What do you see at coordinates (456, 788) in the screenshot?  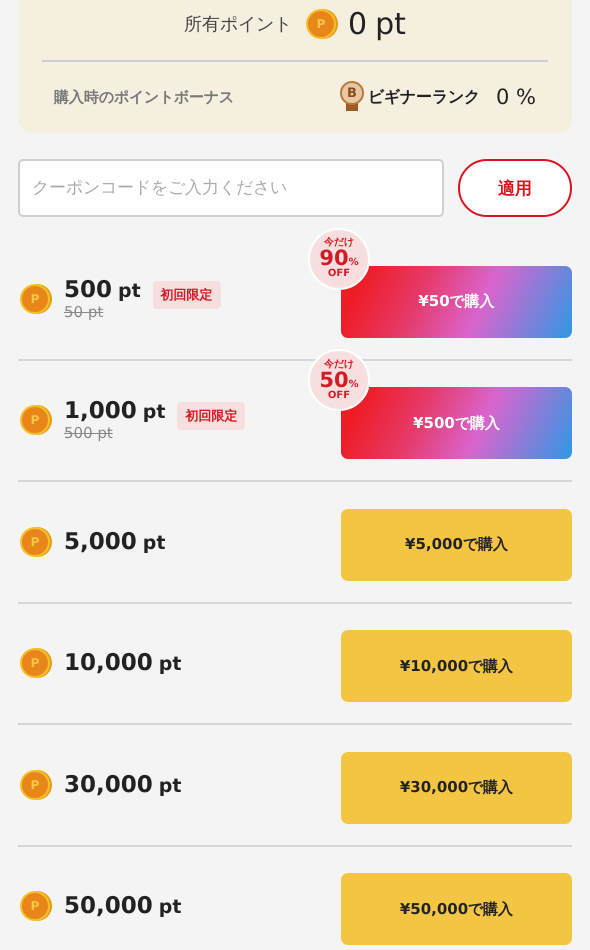 I see `buy-button: ¥30,000で購入` at bounding box center [456, 788].